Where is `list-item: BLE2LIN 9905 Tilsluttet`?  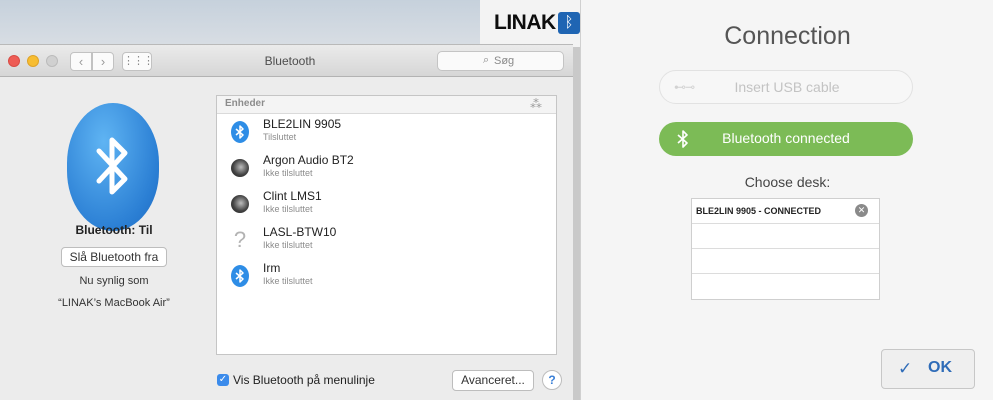 list-item: BLE2LIN 9905 Tilsluttet is located at coordinates (386, 133).